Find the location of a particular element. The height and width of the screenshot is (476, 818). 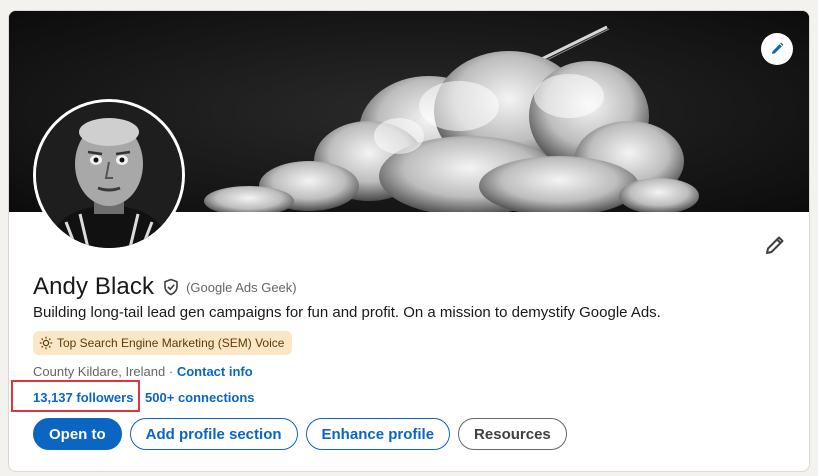

add-profile-section-button: Add profile section is located at coordinates (213, 434).